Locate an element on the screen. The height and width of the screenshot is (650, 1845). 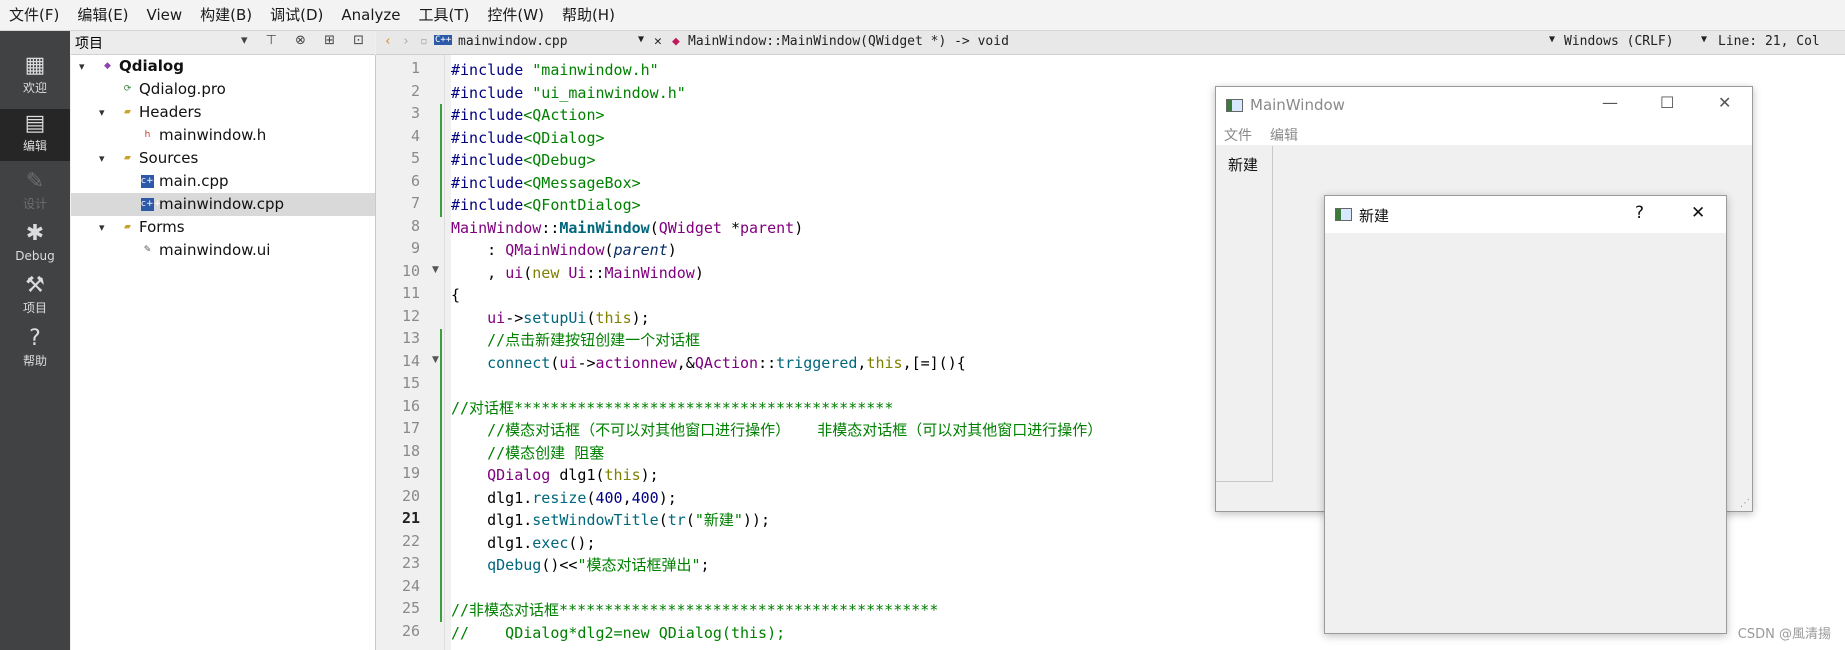
code-line: qDebug()<<"模态对话框弹出"; is located at coordinates (580, 565).